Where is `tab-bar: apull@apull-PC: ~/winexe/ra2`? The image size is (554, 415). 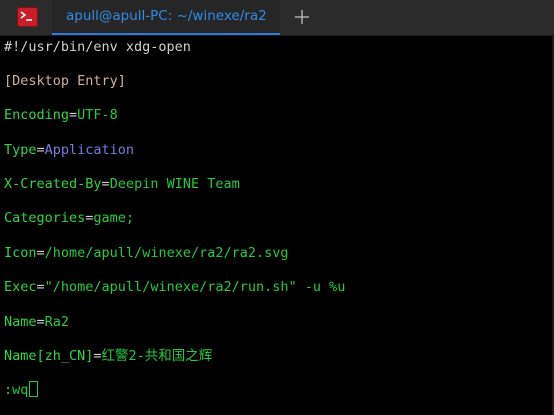
tab-bar: apull@apull-PC: ~/winexe/ra2 is located at coordinates (277, 18).